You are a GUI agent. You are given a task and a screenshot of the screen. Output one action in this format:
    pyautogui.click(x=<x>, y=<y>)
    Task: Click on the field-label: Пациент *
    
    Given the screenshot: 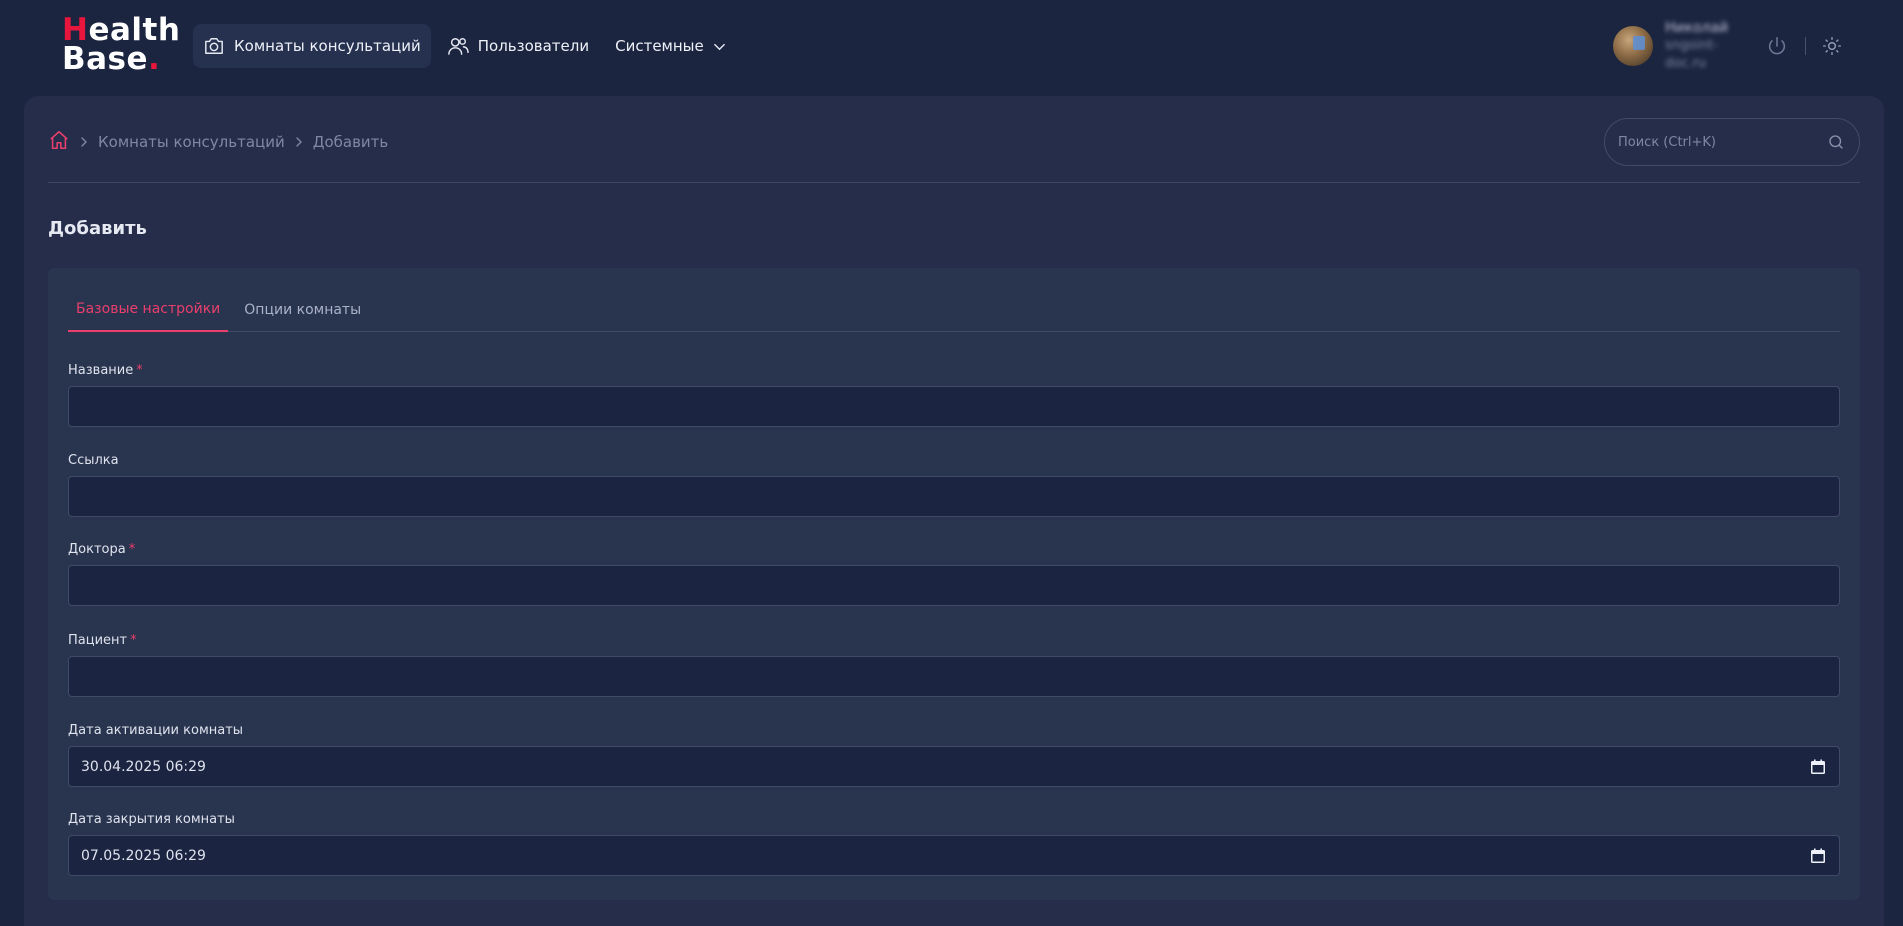 What is the action you would take?
    pyautogui.click(x=102, y=640)
    